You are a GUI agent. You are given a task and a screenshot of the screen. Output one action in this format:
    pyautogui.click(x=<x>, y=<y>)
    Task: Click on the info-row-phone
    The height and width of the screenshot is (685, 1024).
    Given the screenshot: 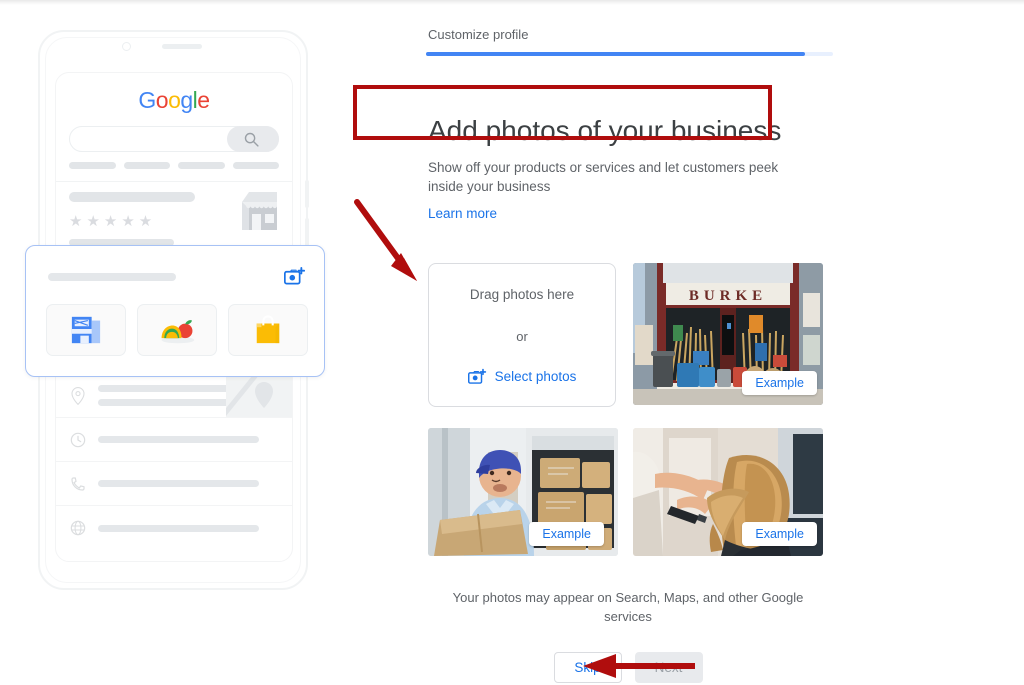 What is the action you would take?
    pyautogui.click(x=174, y=484)
    